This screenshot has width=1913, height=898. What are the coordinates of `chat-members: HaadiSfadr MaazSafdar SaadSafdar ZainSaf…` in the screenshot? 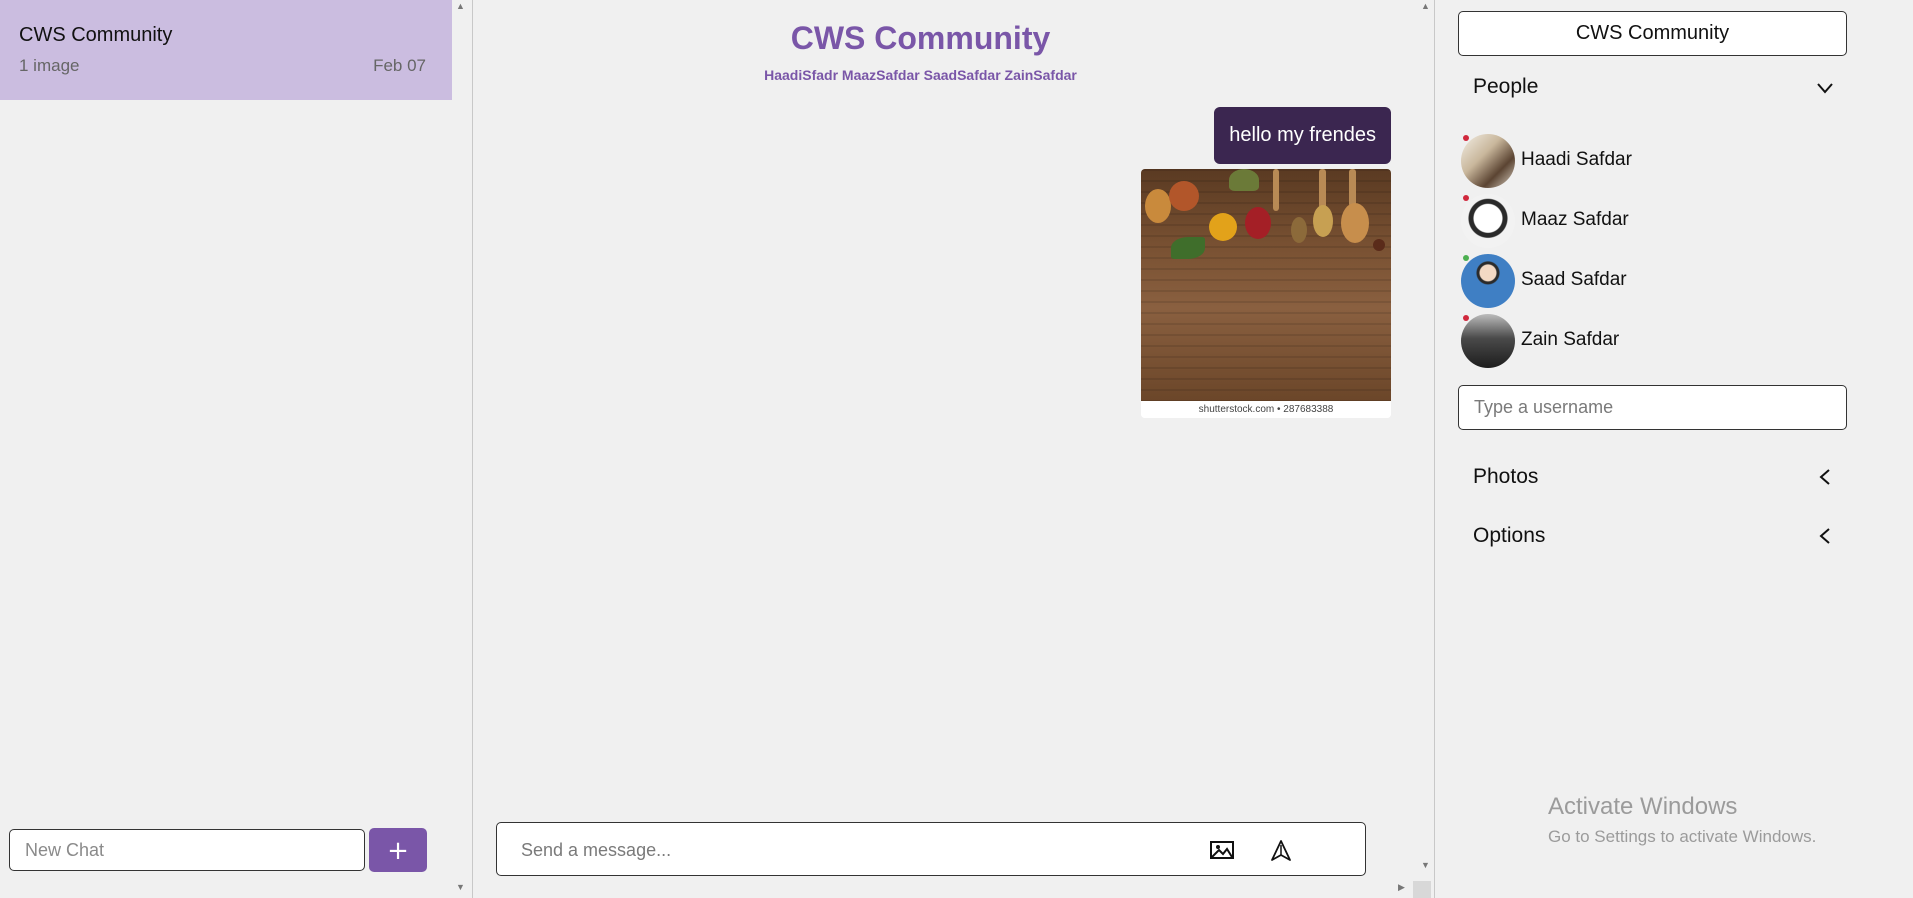 It's located at (920, 75).